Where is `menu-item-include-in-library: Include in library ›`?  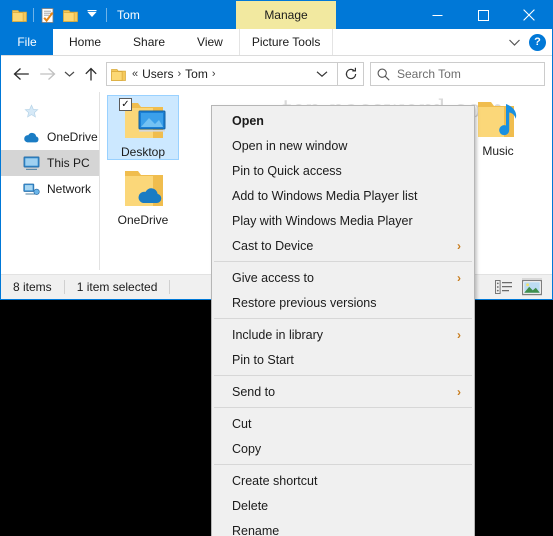 menu-item-include-in-library: Include in library › is located at coordinates (343, 334).